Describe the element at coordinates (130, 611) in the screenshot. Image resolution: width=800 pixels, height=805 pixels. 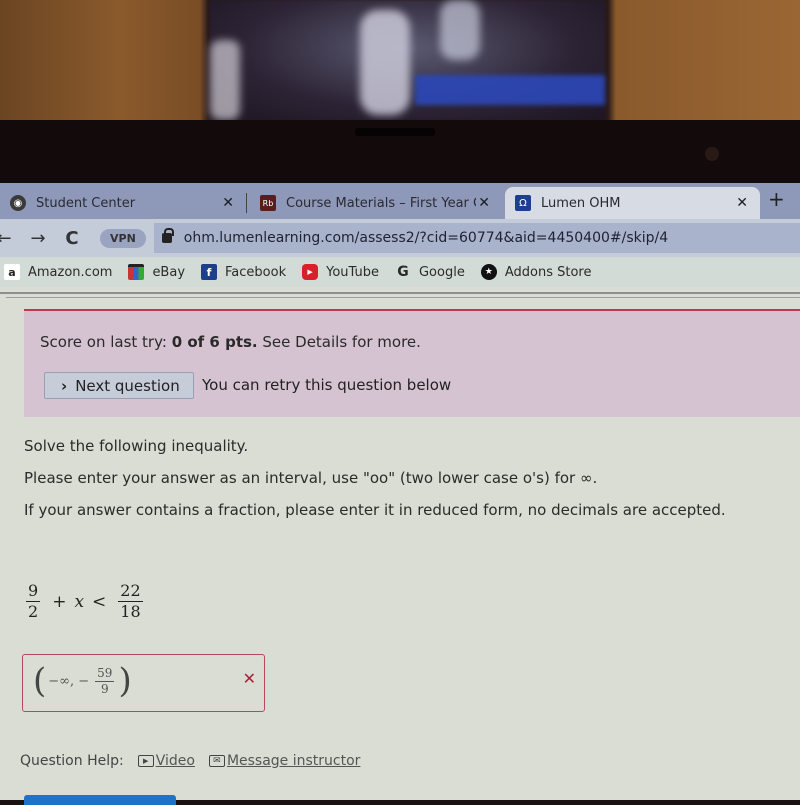
I see `denominator: 18` at that location.